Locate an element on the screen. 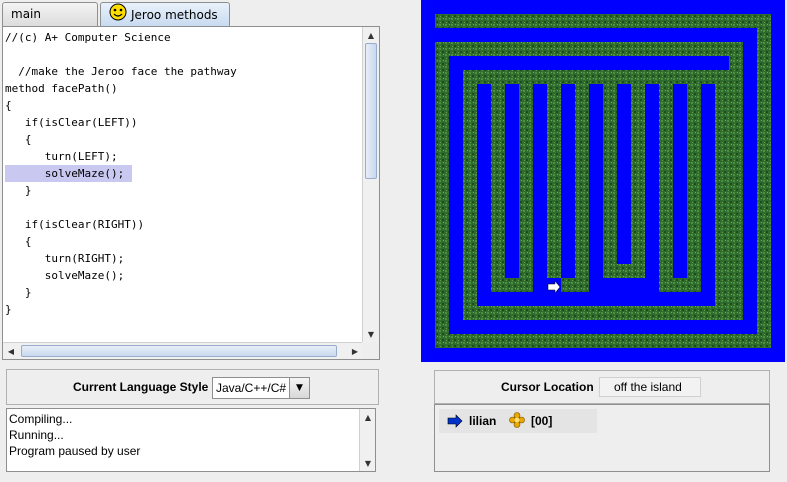 The height and width of the screenshot is (482, 787). console-line: Program paused by user is located at coordinates (75, 451).